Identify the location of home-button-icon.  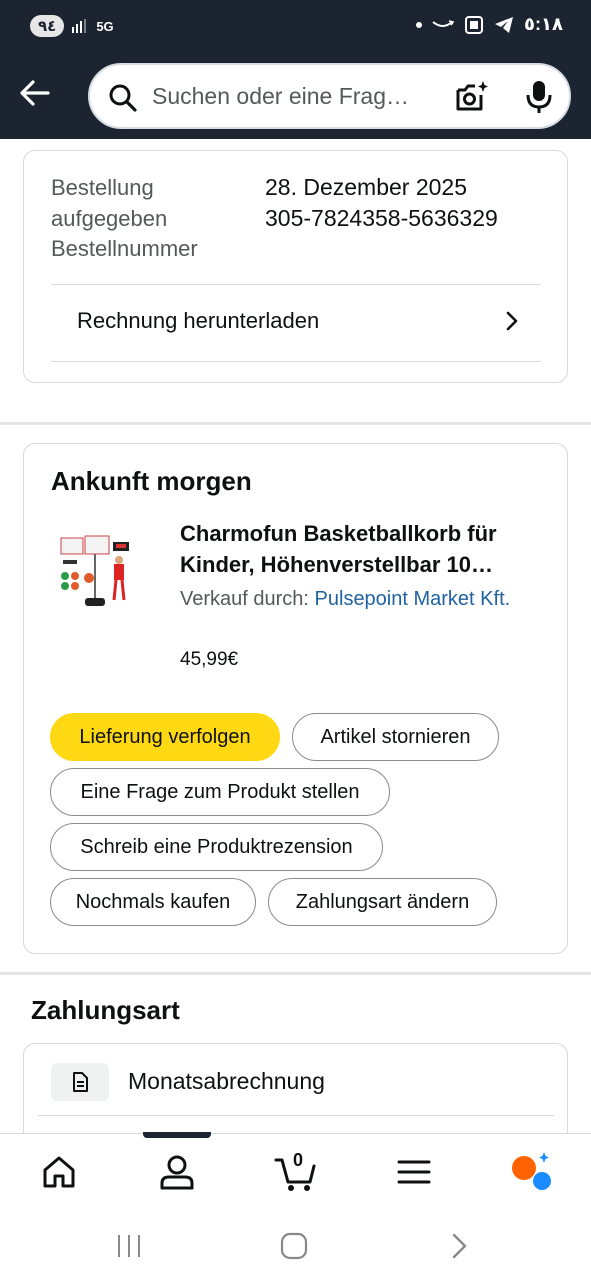
(294, 1246).